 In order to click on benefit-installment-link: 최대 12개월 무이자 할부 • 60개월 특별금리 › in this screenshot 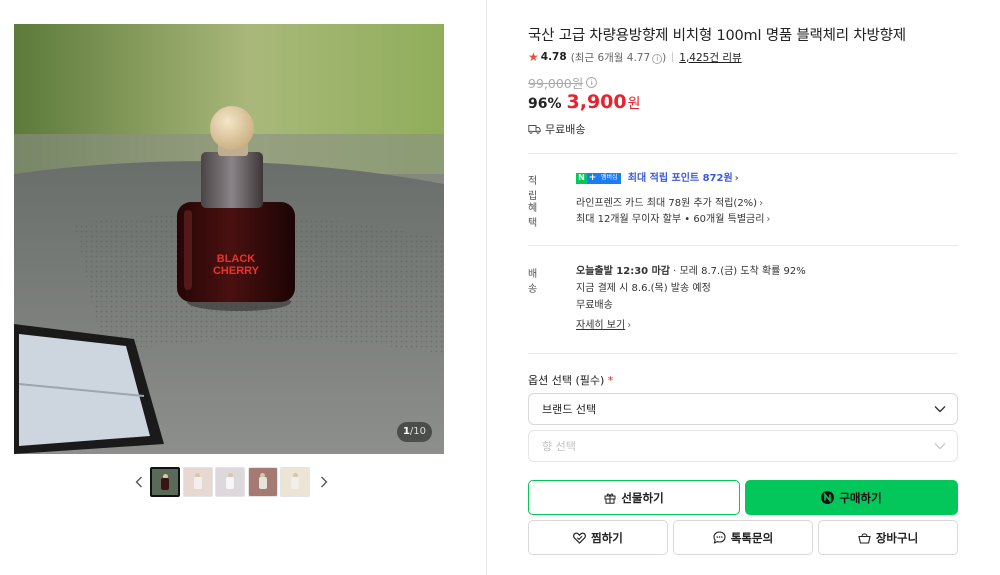, I will do `click(673, 220)`.